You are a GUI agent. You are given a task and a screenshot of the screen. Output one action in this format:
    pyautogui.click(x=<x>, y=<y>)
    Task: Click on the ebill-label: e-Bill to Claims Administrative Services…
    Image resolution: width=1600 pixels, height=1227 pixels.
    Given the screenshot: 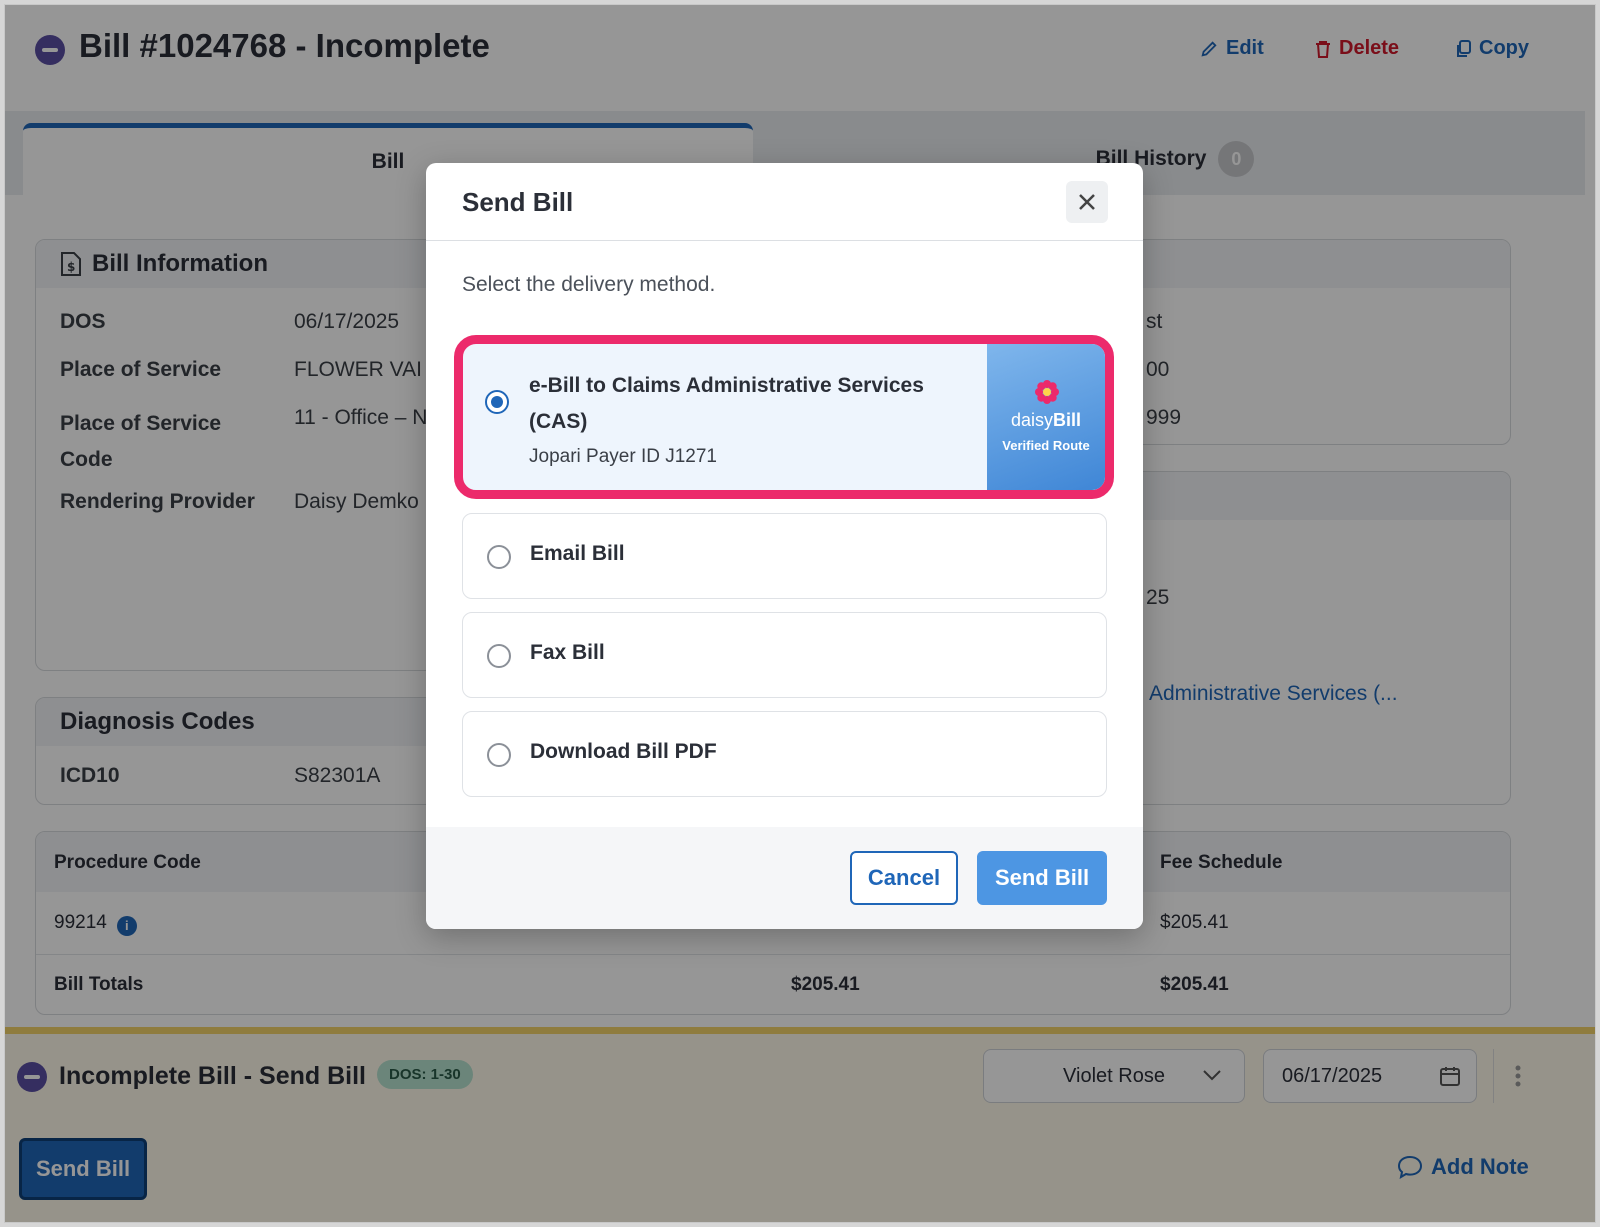 What is the action you would take?
    pyautogui.click(x=726, y=403)
    